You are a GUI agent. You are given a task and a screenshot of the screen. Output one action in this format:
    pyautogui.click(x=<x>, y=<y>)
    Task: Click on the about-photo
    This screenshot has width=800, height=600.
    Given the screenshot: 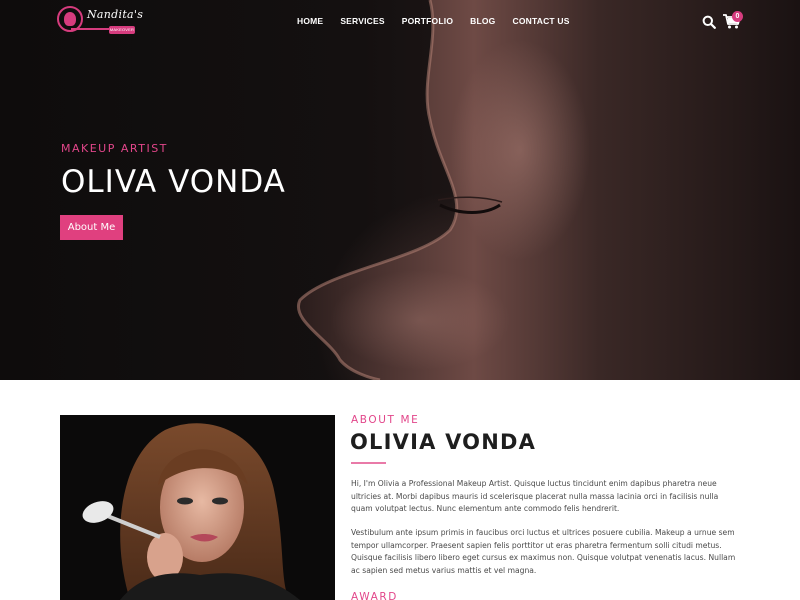 What is the action you would take?
    pyautogui.click(x=197, y=507)
    